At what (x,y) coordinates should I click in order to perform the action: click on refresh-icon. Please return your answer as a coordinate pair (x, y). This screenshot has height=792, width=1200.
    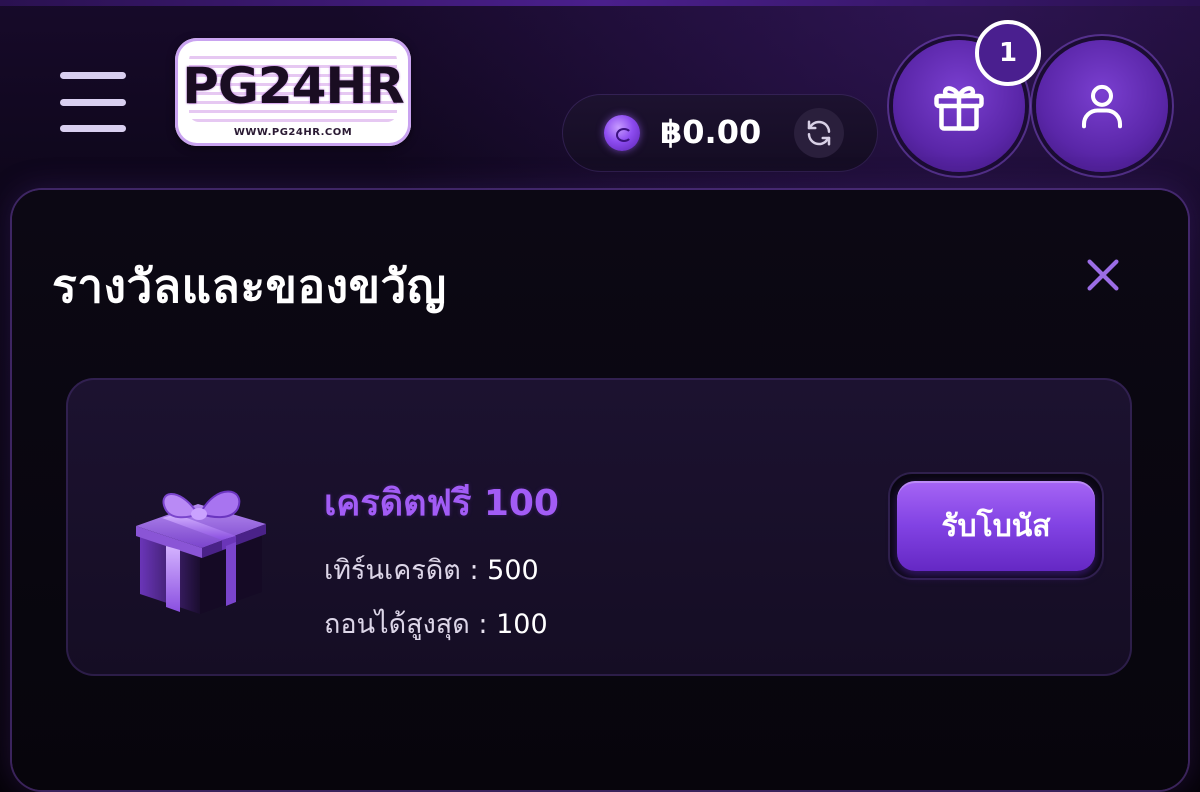
    Looking at the image, I should click on (819, 133).